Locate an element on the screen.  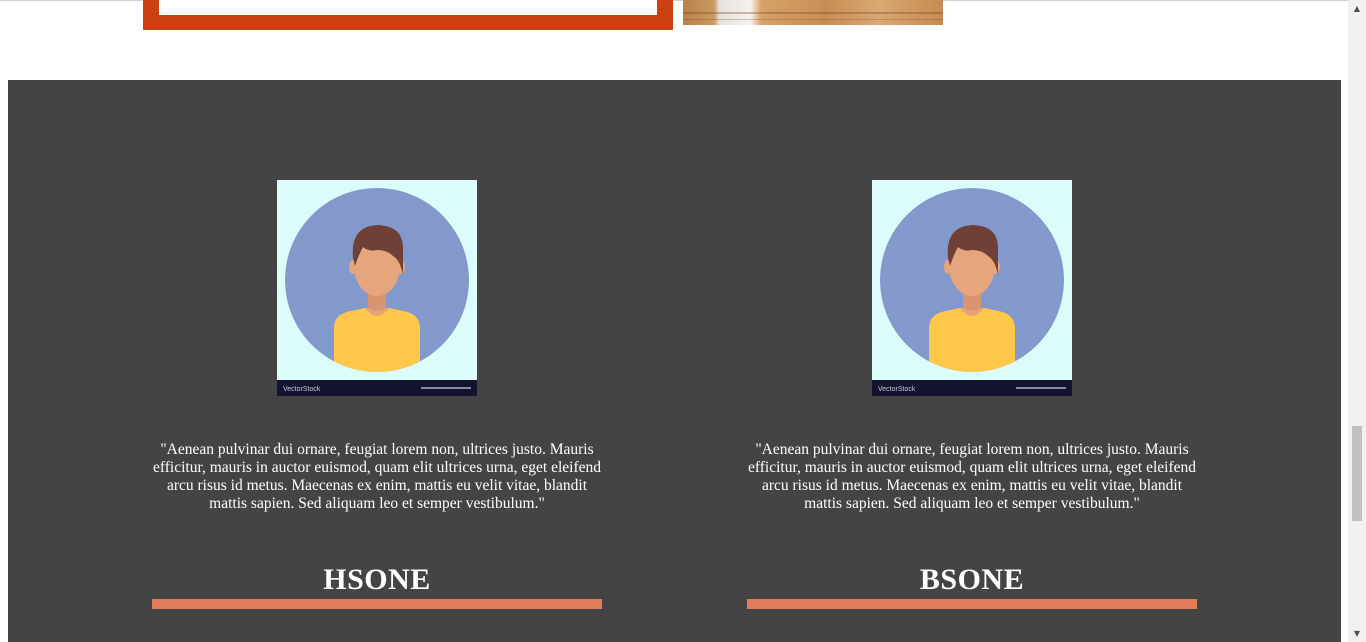
wood-photo is located at coordinates (813, 12).